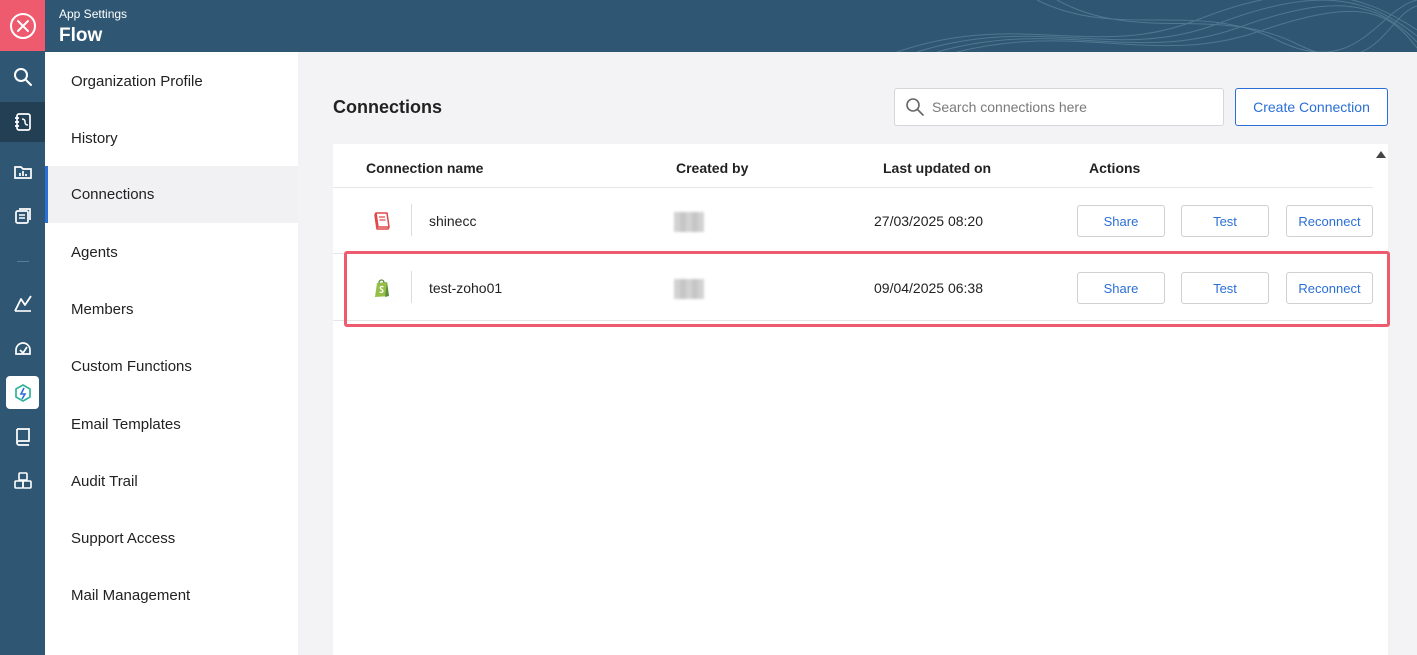  I want to click on menu-item-email-templates: Email Templates, so click(171, 424).